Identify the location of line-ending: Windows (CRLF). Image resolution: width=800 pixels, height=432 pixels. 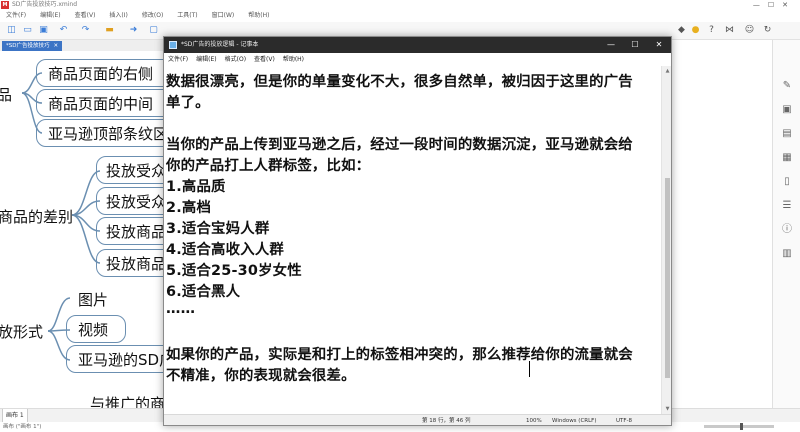
(574, 421).